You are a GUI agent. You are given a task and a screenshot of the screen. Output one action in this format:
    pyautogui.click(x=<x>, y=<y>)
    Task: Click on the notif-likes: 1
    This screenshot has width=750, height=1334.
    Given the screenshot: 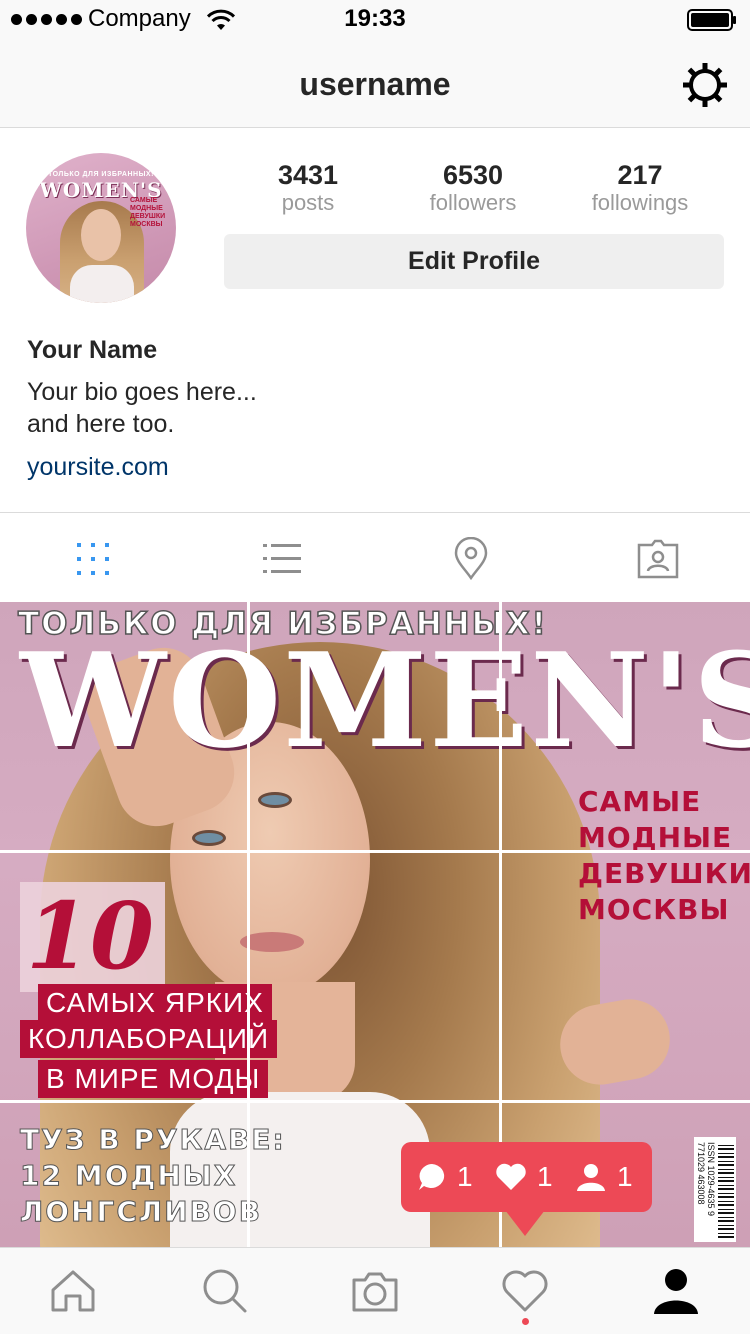 What is the action you would take?
    pyautogui.click(x=524, y=1177)
    